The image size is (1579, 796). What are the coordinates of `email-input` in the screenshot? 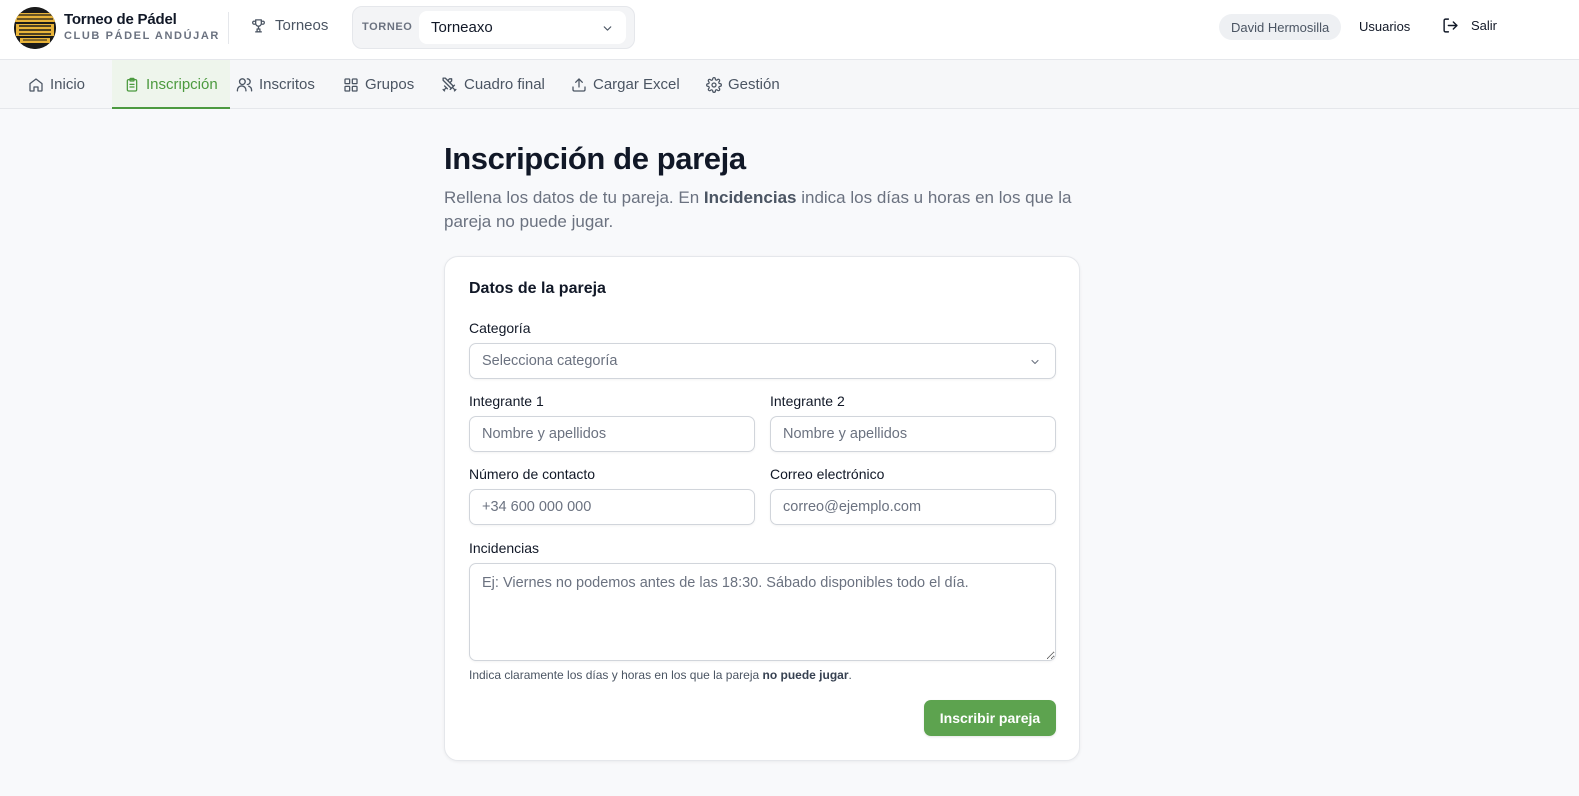 It's located at (913, 507).